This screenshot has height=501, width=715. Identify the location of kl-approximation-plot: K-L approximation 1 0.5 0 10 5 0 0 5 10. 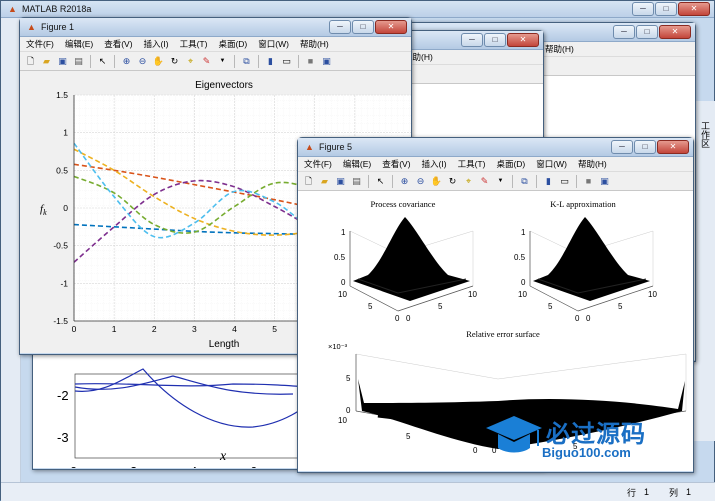
(585, 261).